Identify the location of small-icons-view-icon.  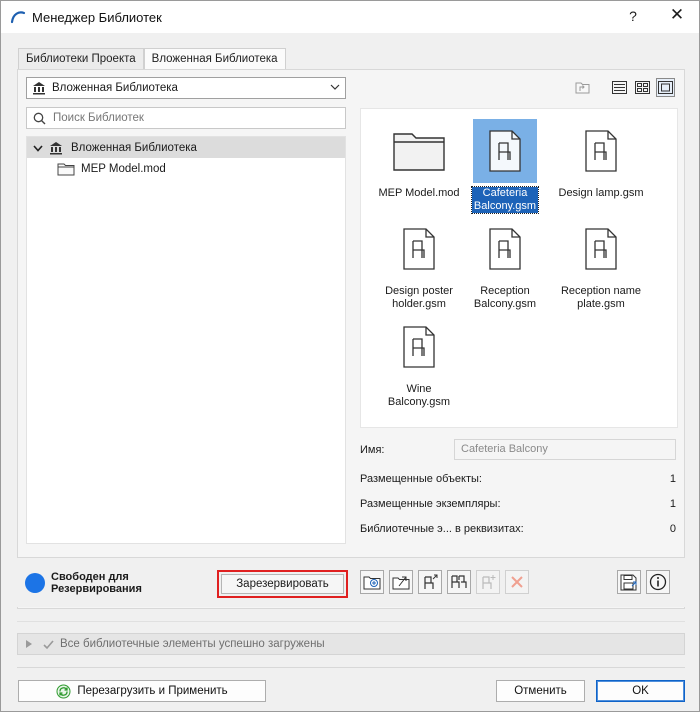
(642, 87).